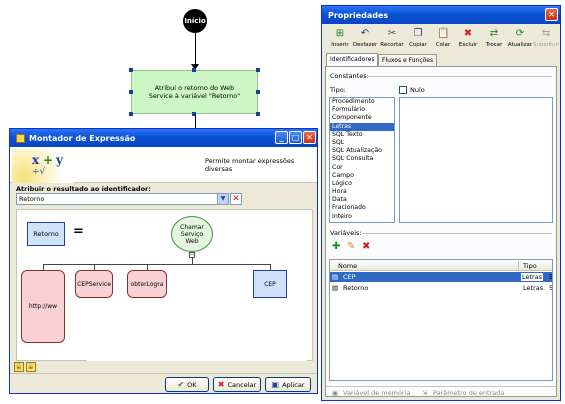  I want to click on tipo-item: Cor, so click(362, 168).